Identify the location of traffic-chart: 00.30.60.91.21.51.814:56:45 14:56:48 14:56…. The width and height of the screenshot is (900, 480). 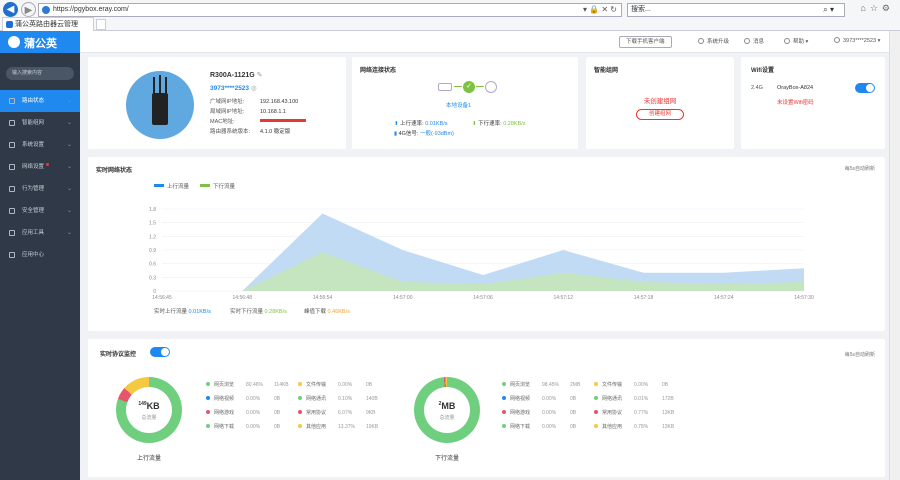
(481, 254).